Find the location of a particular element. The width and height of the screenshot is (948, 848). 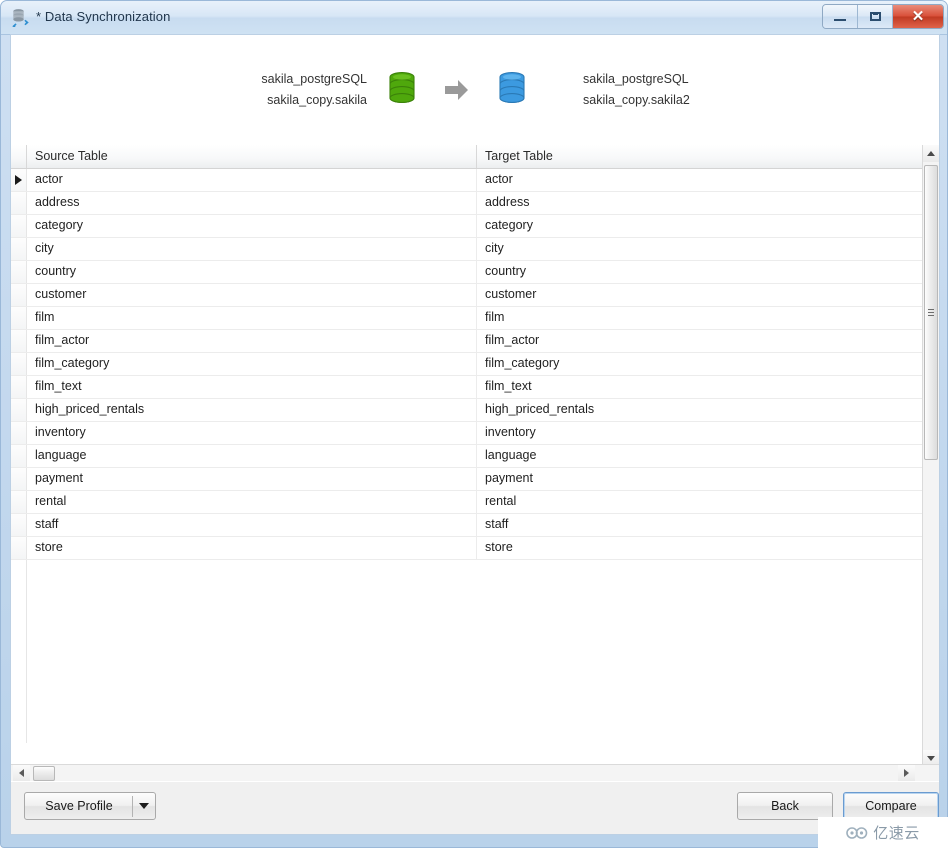

source-table-cell: country is located at coordinates (252, 272).